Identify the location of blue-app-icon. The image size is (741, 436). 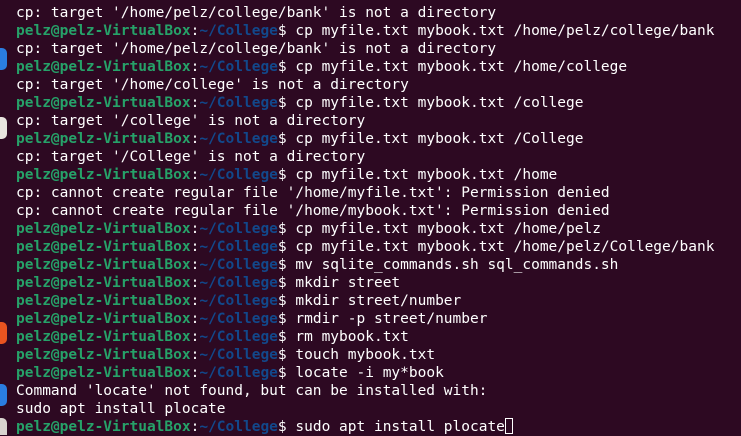
(3, 59).